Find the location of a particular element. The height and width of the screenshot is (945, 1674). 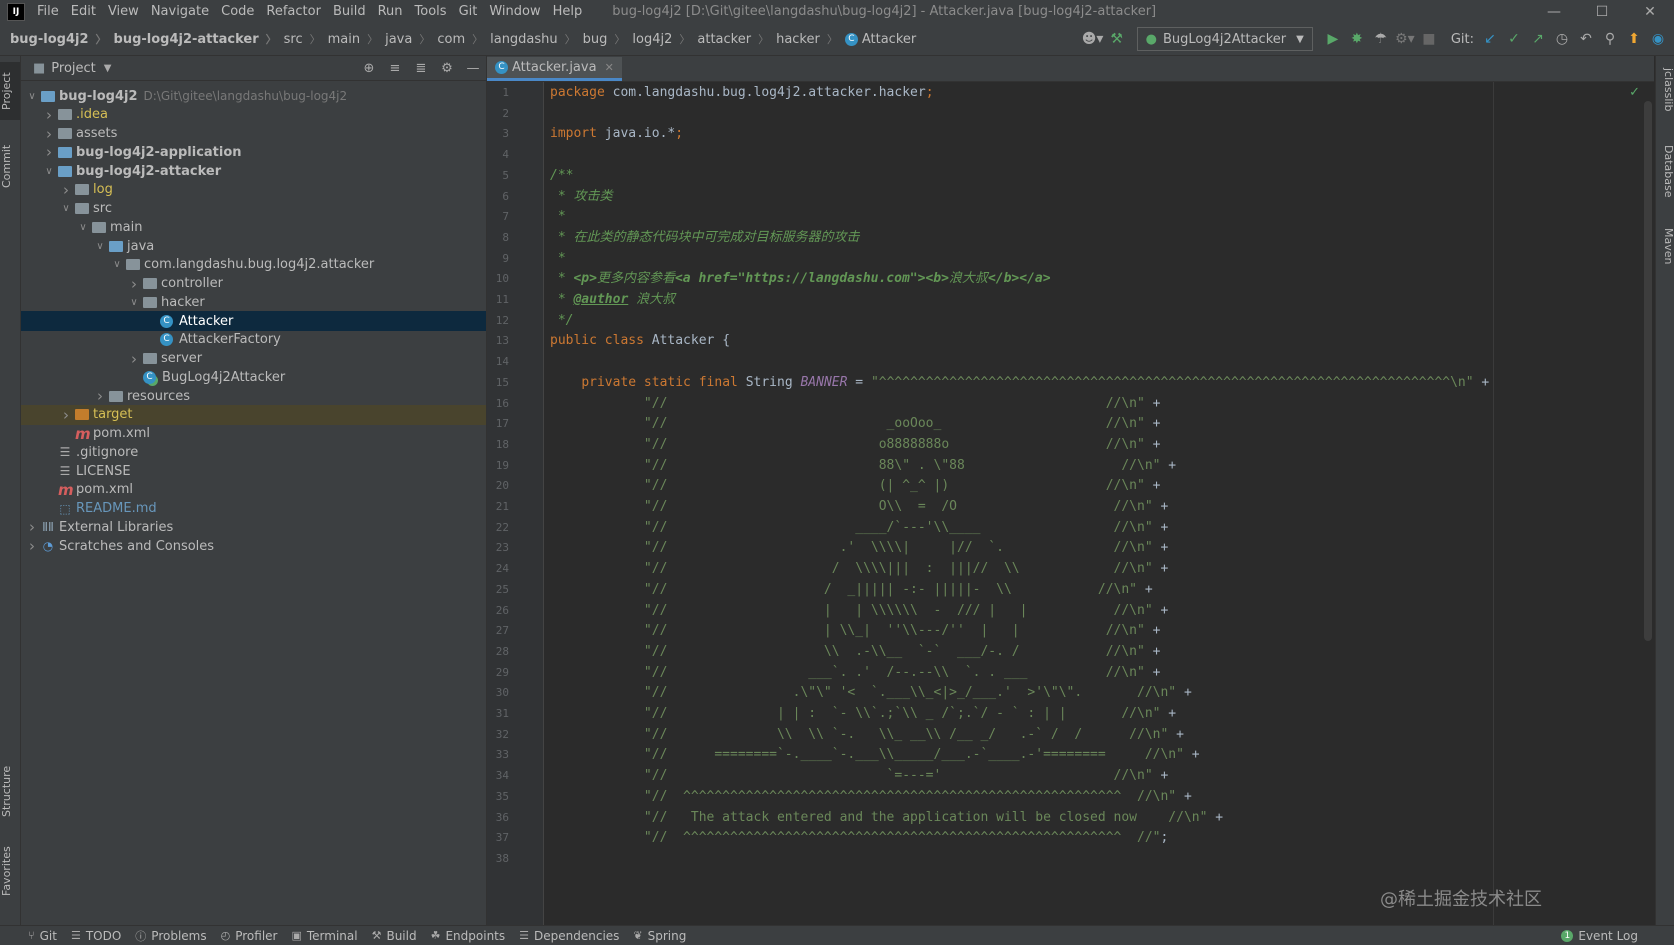

breadcrumb-item: bug-log4j2 〉 is located at coordinates (62, 39).